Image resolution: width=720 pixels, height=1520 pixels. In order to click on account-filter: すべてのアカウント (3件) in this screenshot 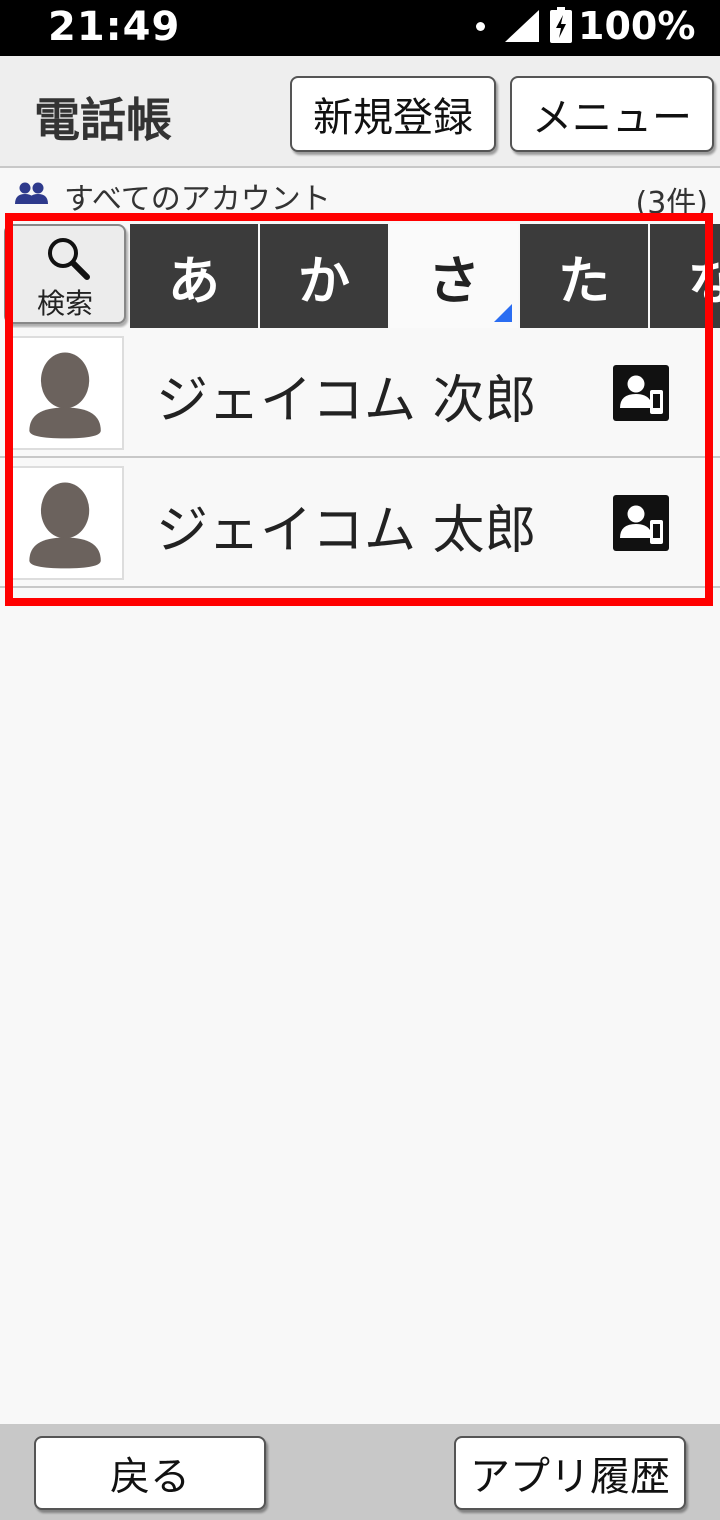, I will do `click(360, 195)`.